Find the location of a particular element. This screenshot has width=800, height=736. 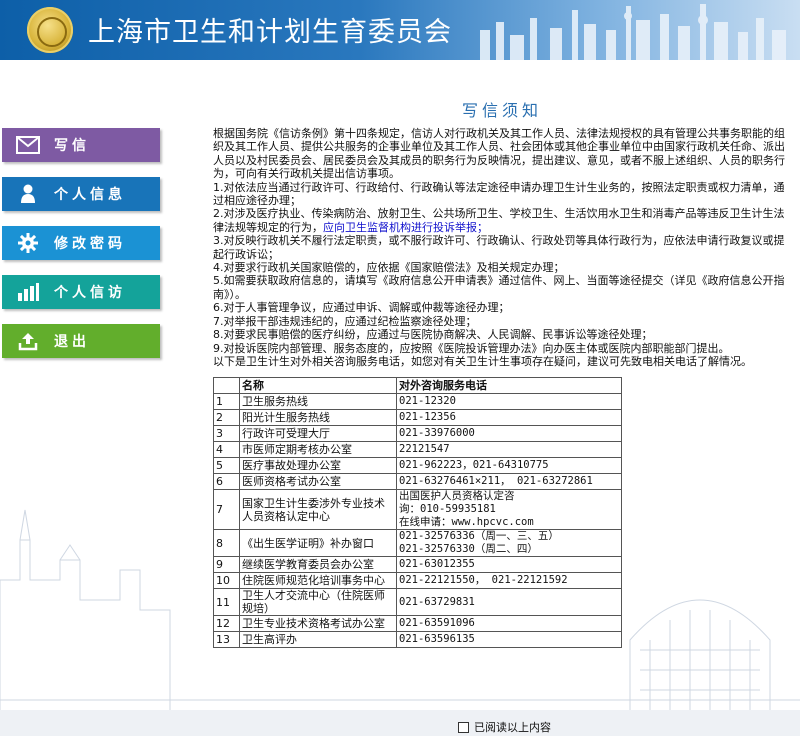

row-phone: 021-12320 is located at coordinates (509, 401).